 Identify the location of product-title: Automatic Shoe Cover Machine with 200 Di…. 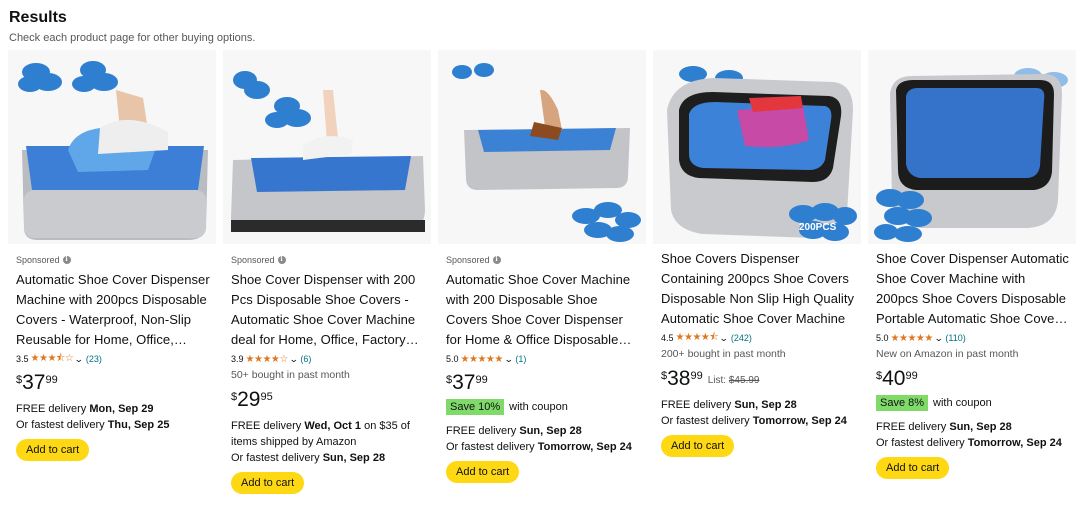
(543, 310).